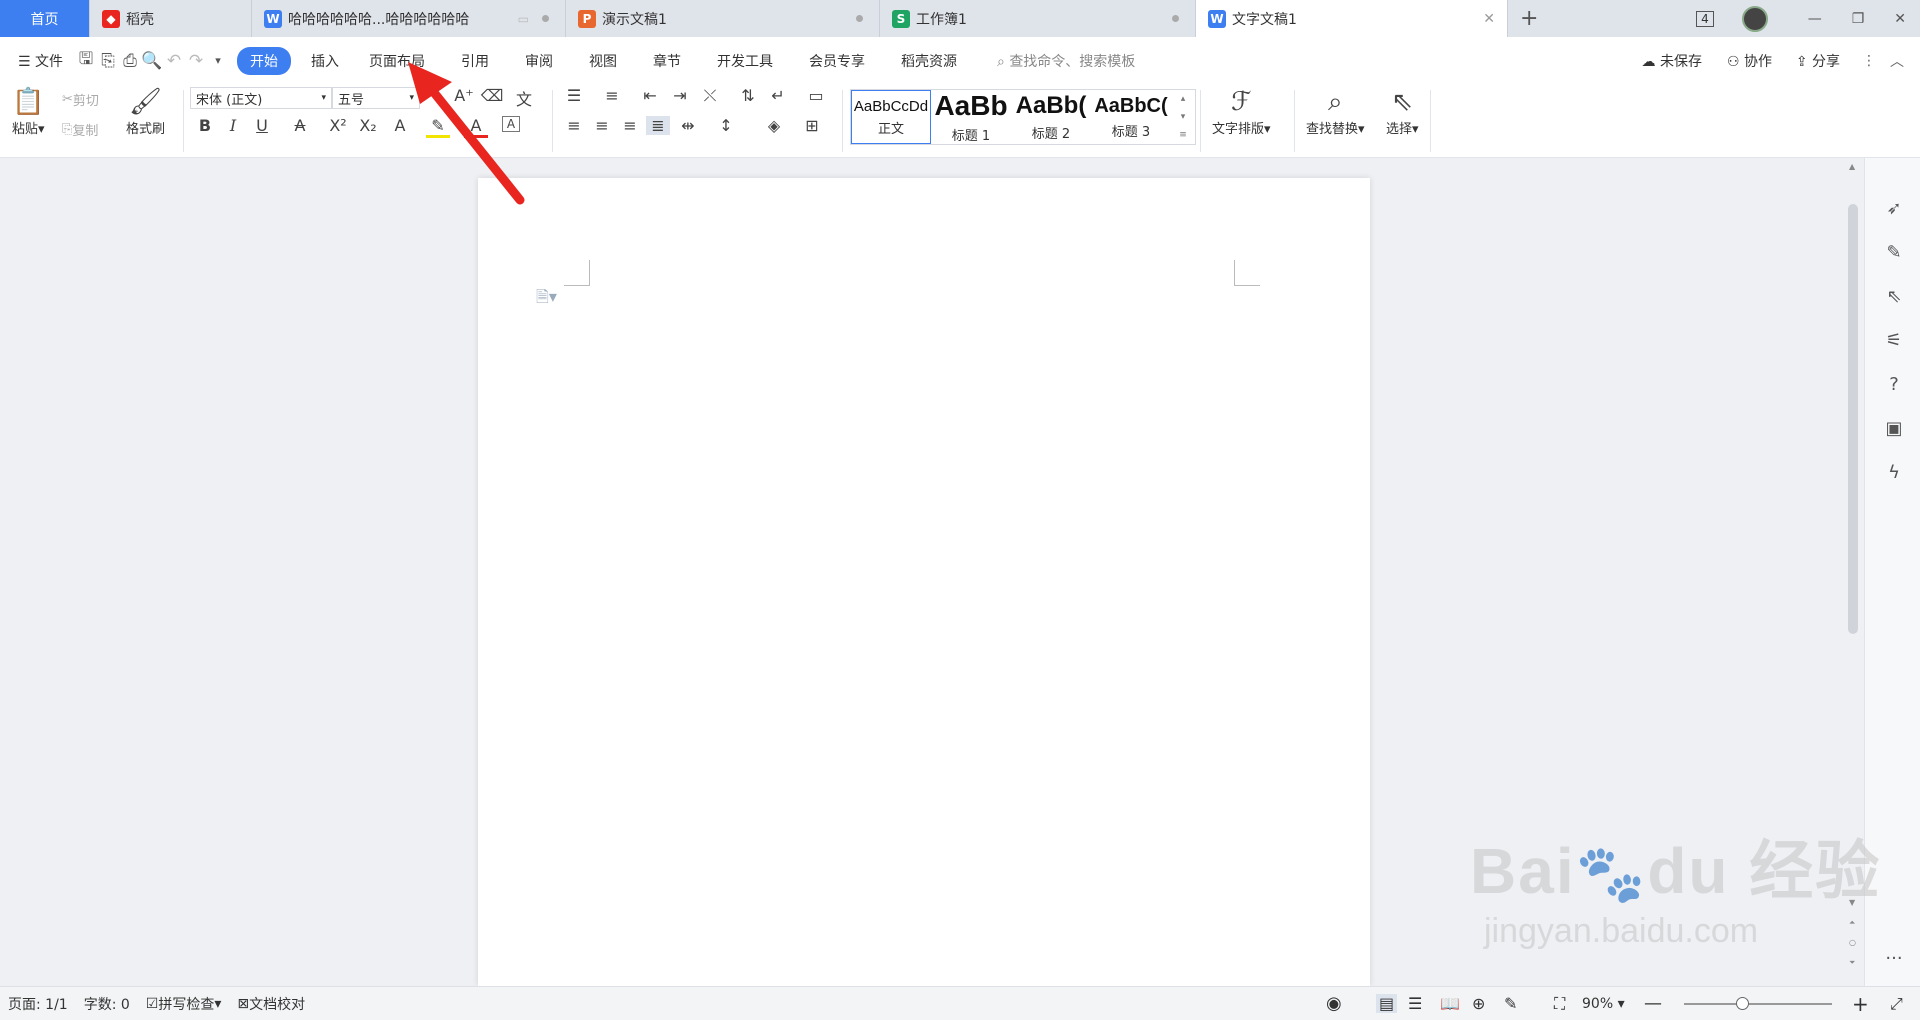 This screenshot has height=1020, width=1920. What do you see at coordinates (630, 125) in the screenshot?
I see `align-right-icon: ≡` at bounding box center [630, 125].